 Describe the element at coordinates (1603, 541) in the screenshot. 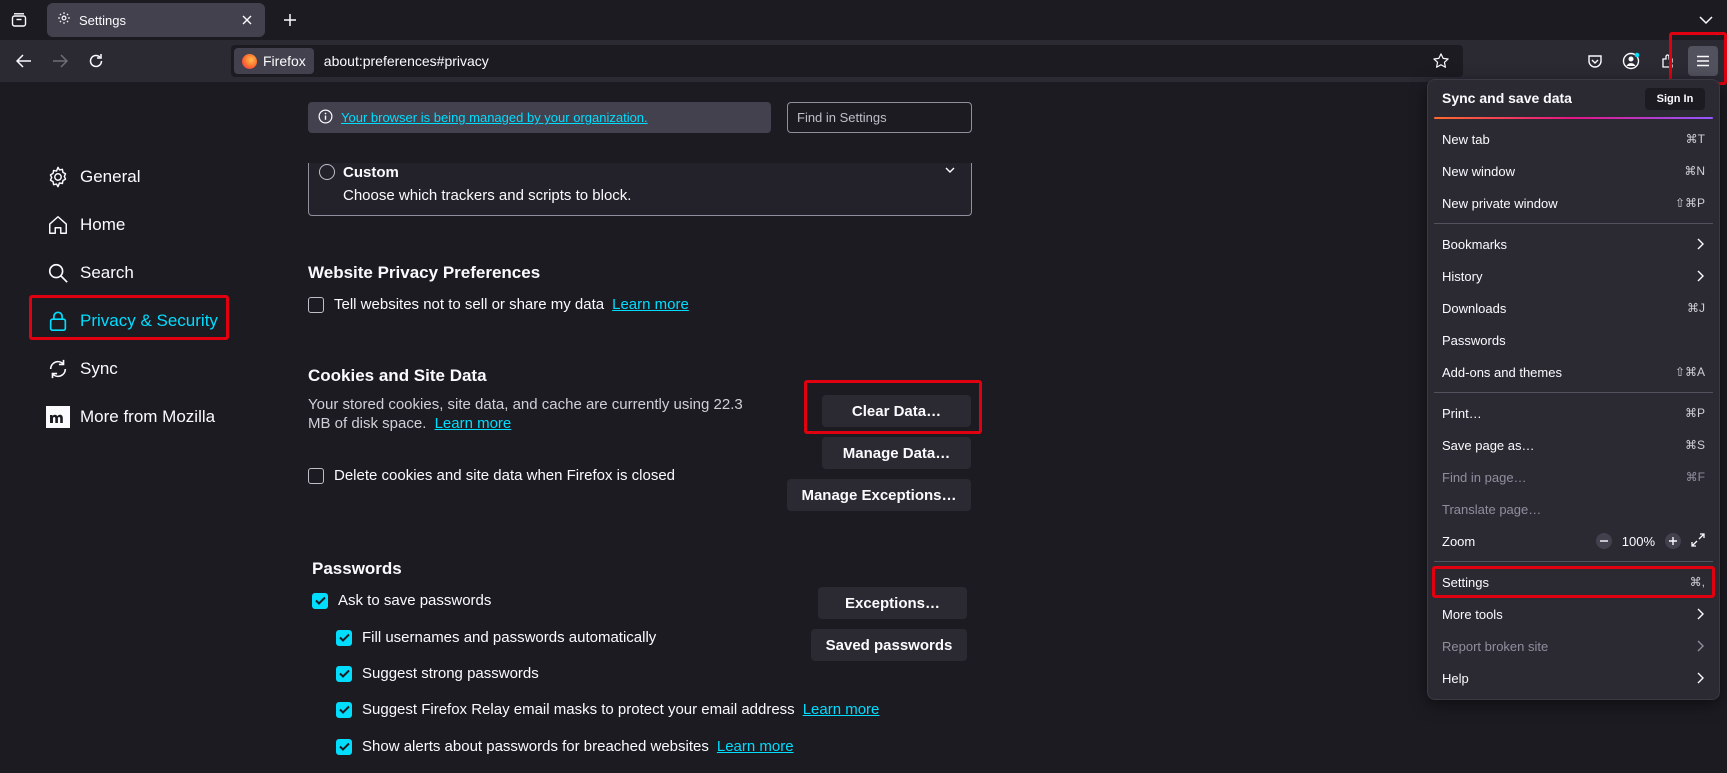

I see `zoom-out-button` at that location.